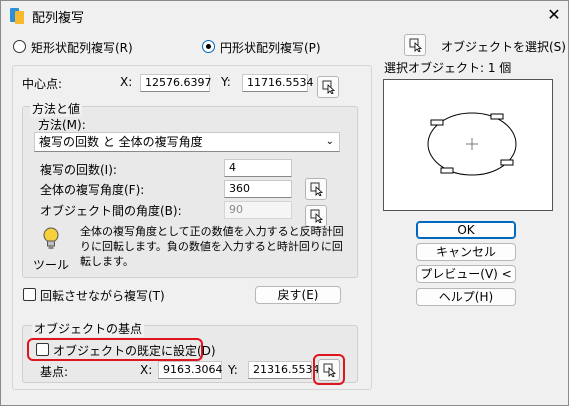 The width and height of the screenshot is (569, 406). I want to click on array-preview, so click(468, 145).